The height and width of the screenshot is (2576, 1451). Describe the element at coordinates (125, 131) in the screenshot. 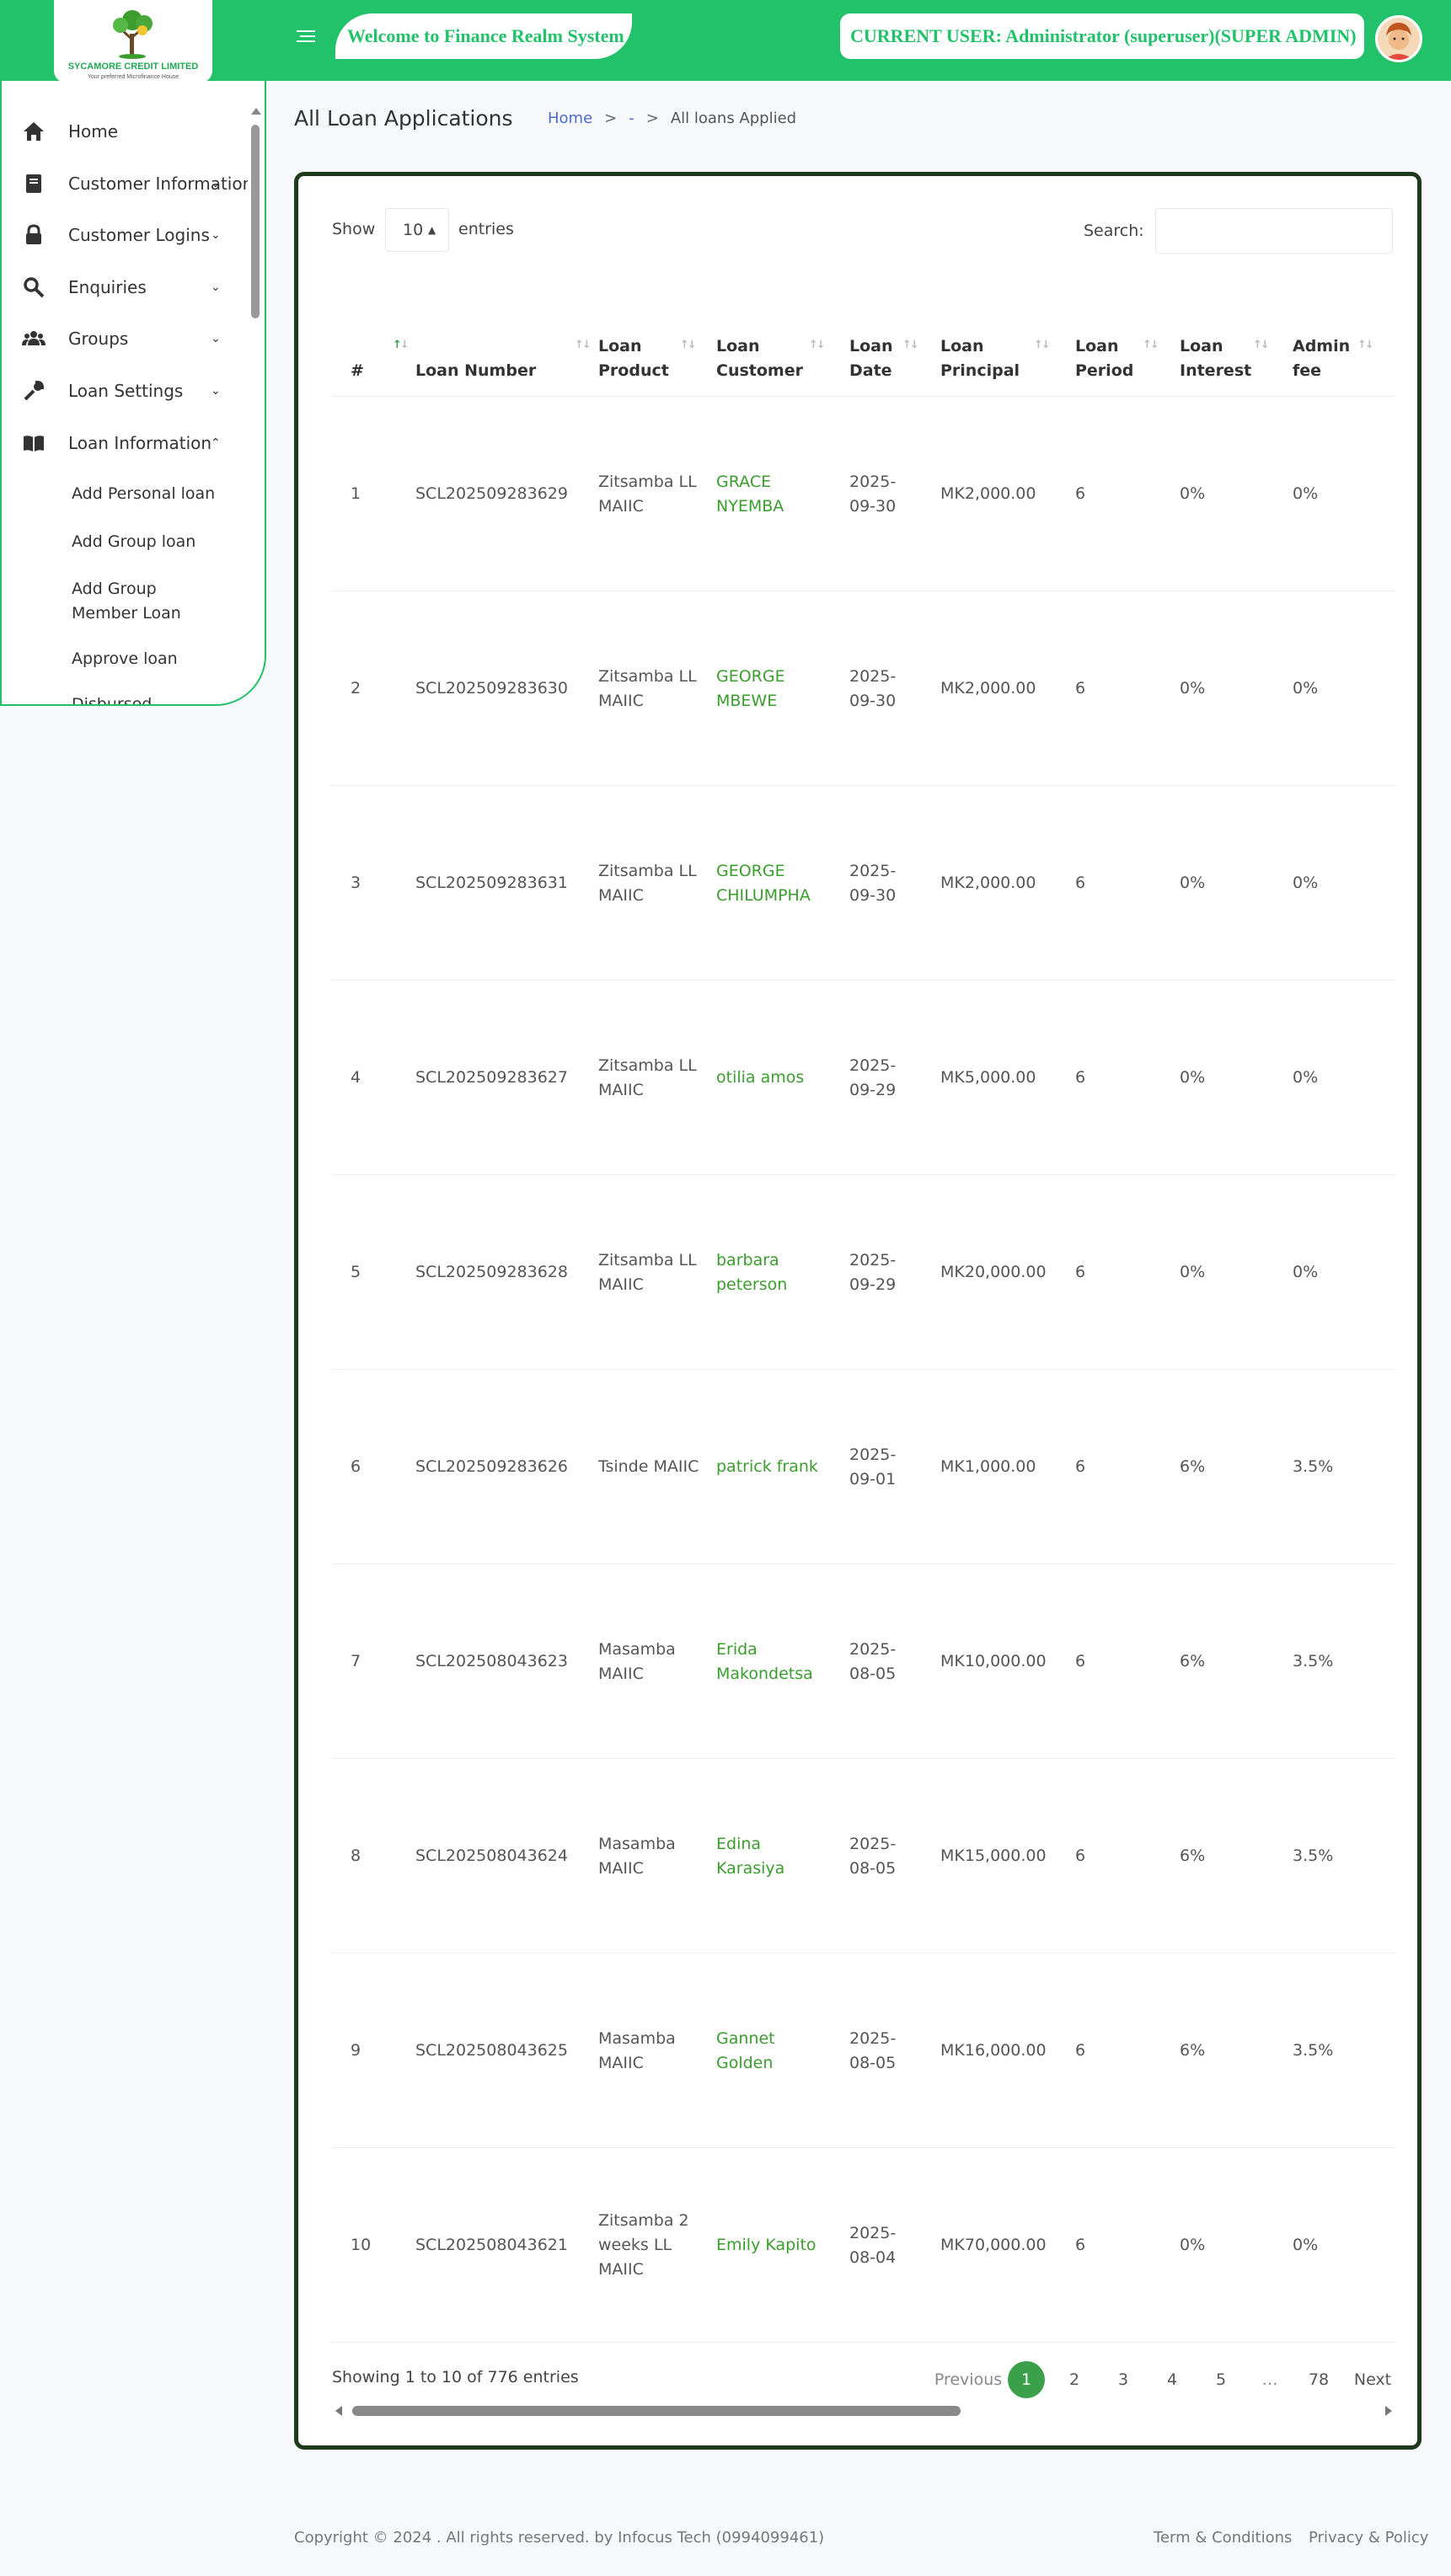

I see `sidebar-item-home: Home` at that location.